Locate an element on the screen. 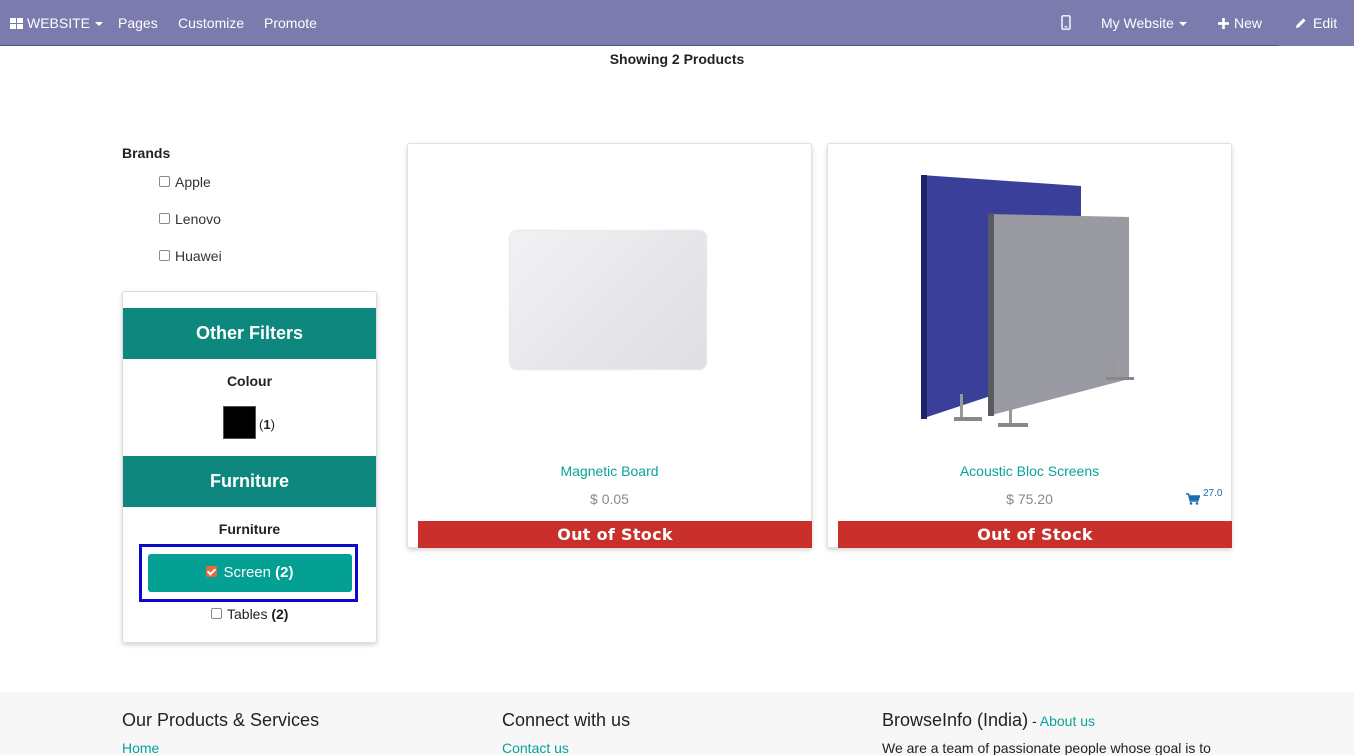  brand-label: Lenovo is located at coordinates (198, 219).